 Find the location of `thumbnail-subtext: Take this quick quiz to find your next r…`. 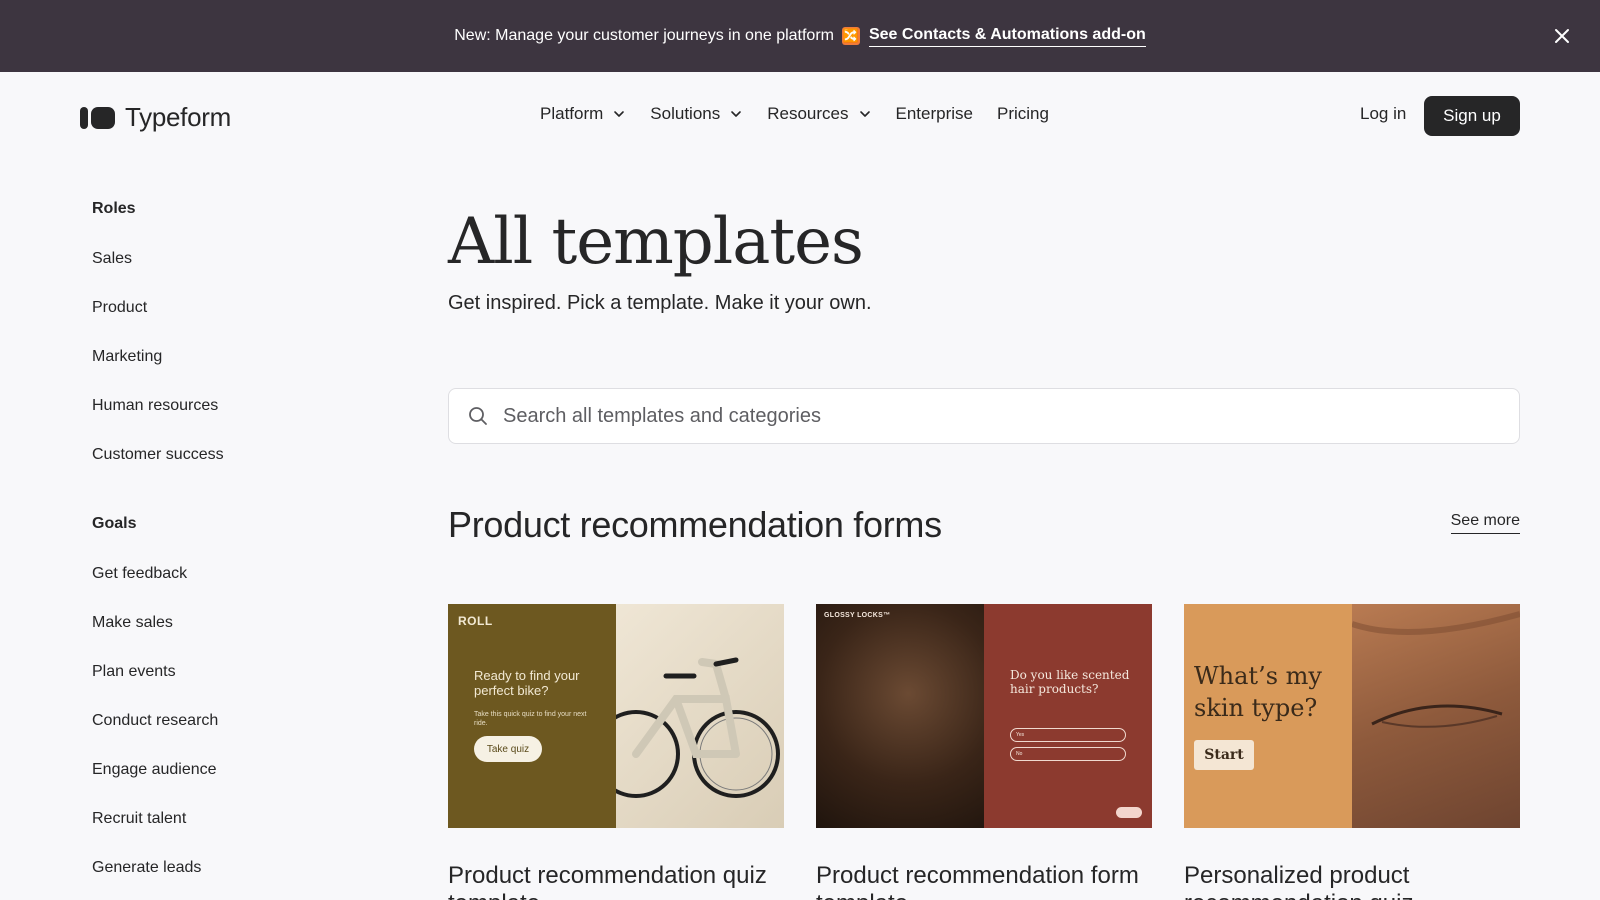

thumbnail-subtext: Take this quick quiz to find your next r… is located at coordinates (530, 719).